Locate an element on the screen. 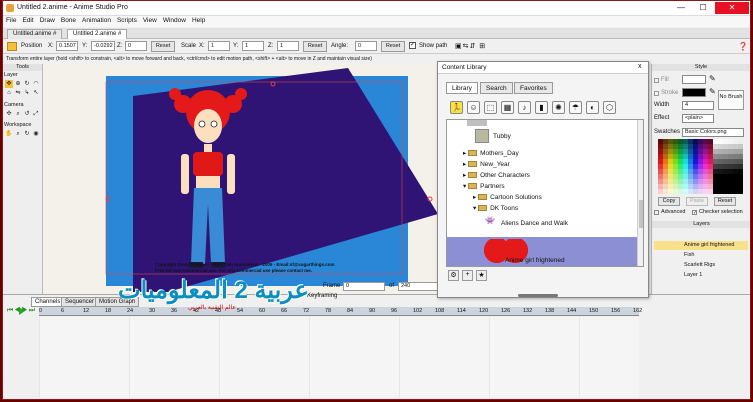 Image resolution: width=753 pixels, height=402 pixels. shear-icon: ⌂ is located at coordinates (9, 93).